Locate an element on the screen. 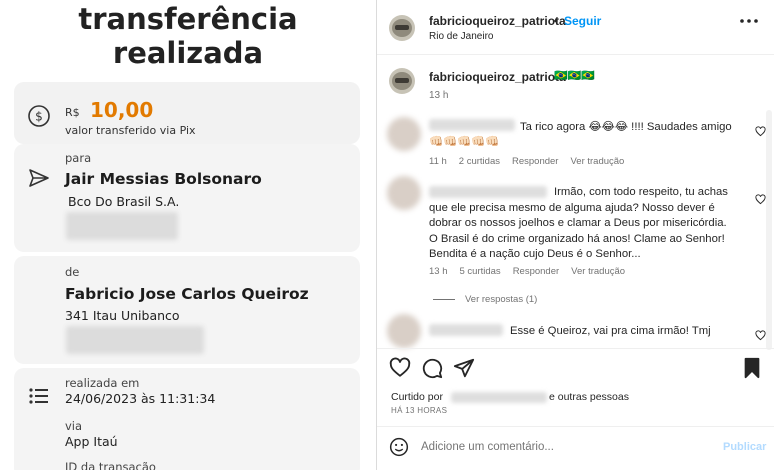  comments-scrollbar is located at coordinates (769, 230).